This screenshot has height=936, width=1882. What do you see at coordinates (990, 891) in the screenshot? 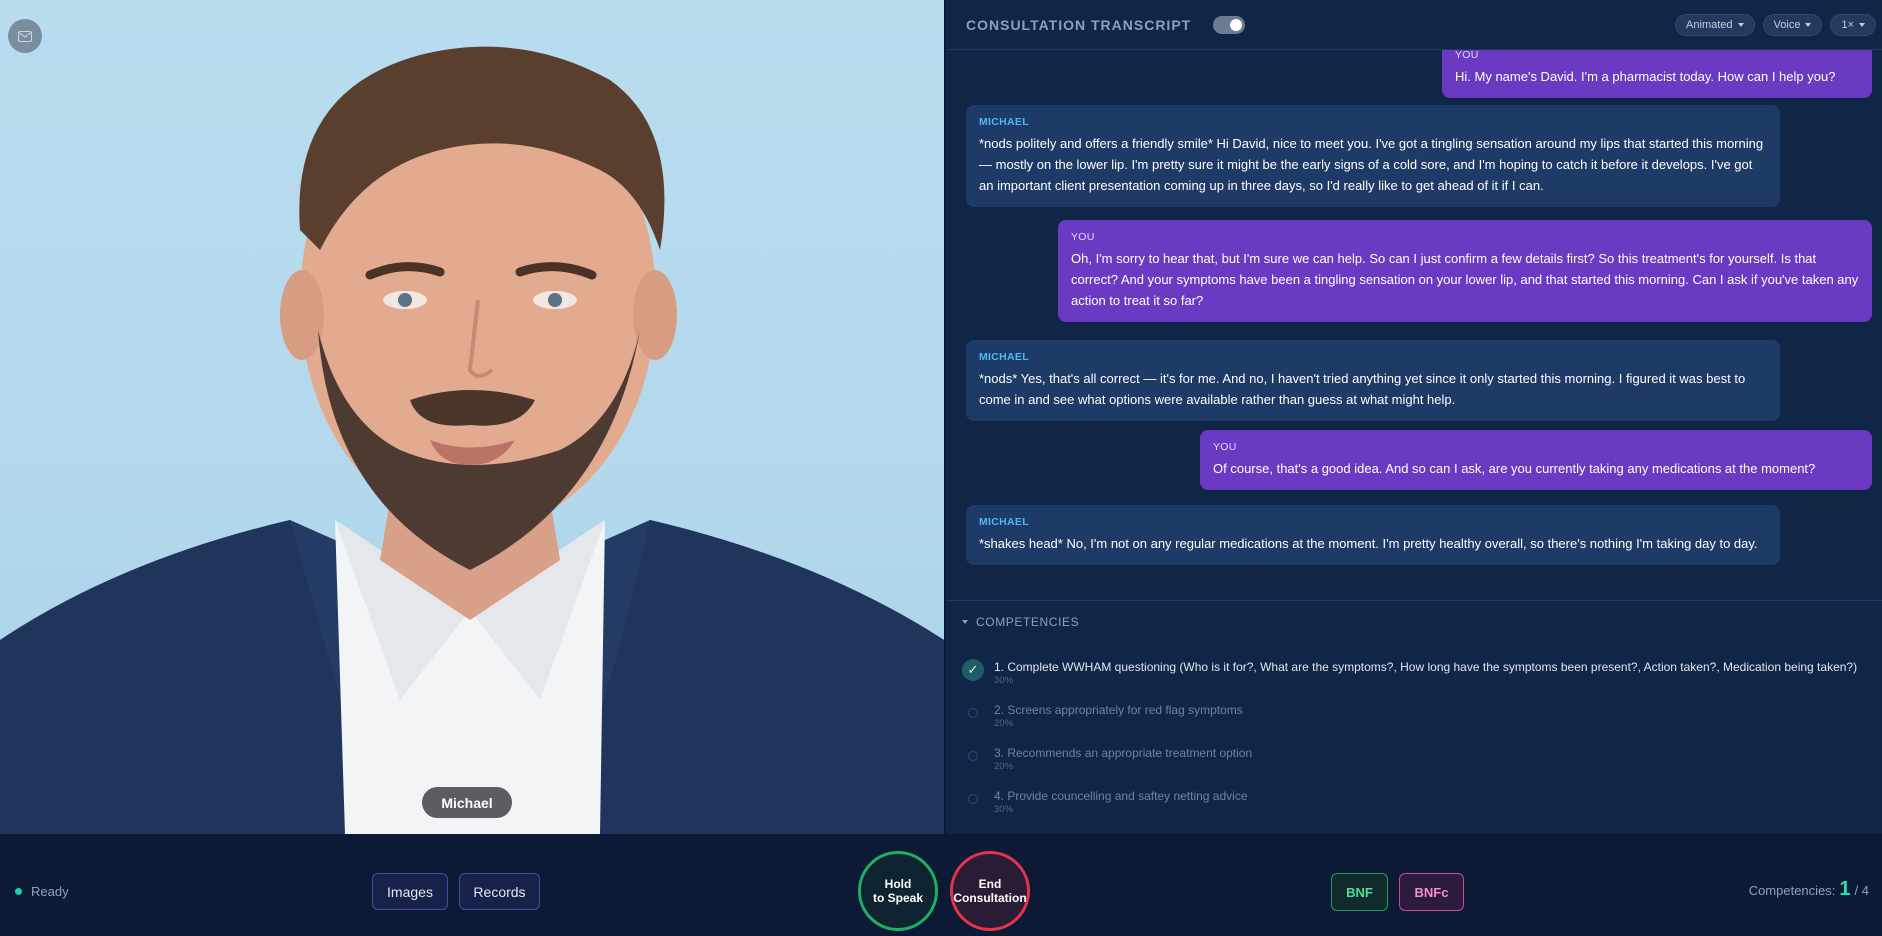
I see `end-consultation-button: End Consultation` at bounding box center [990, 891].